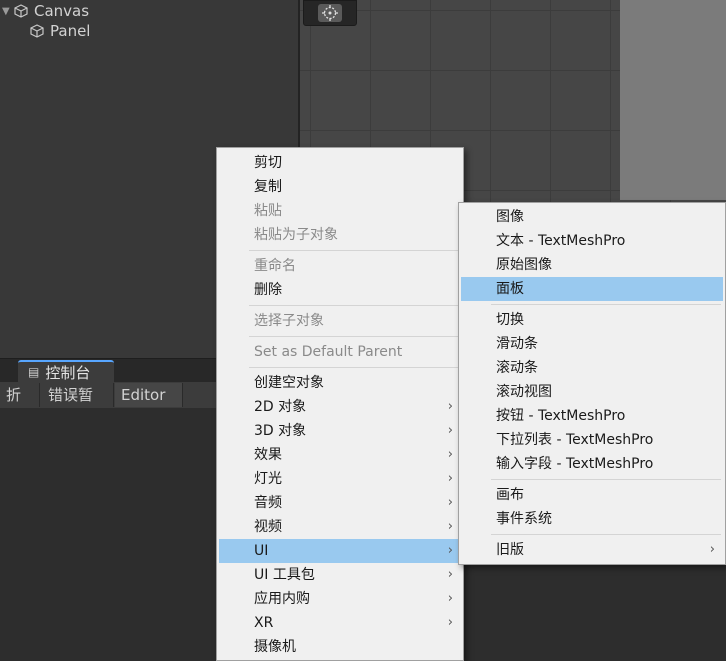 The height and width of the screenshot is (661, 726). What do you see at coordinates (340, 503) in the screenshot?
I see `menu-item-audio: 音频 ›` at bounding box center [340, 503].